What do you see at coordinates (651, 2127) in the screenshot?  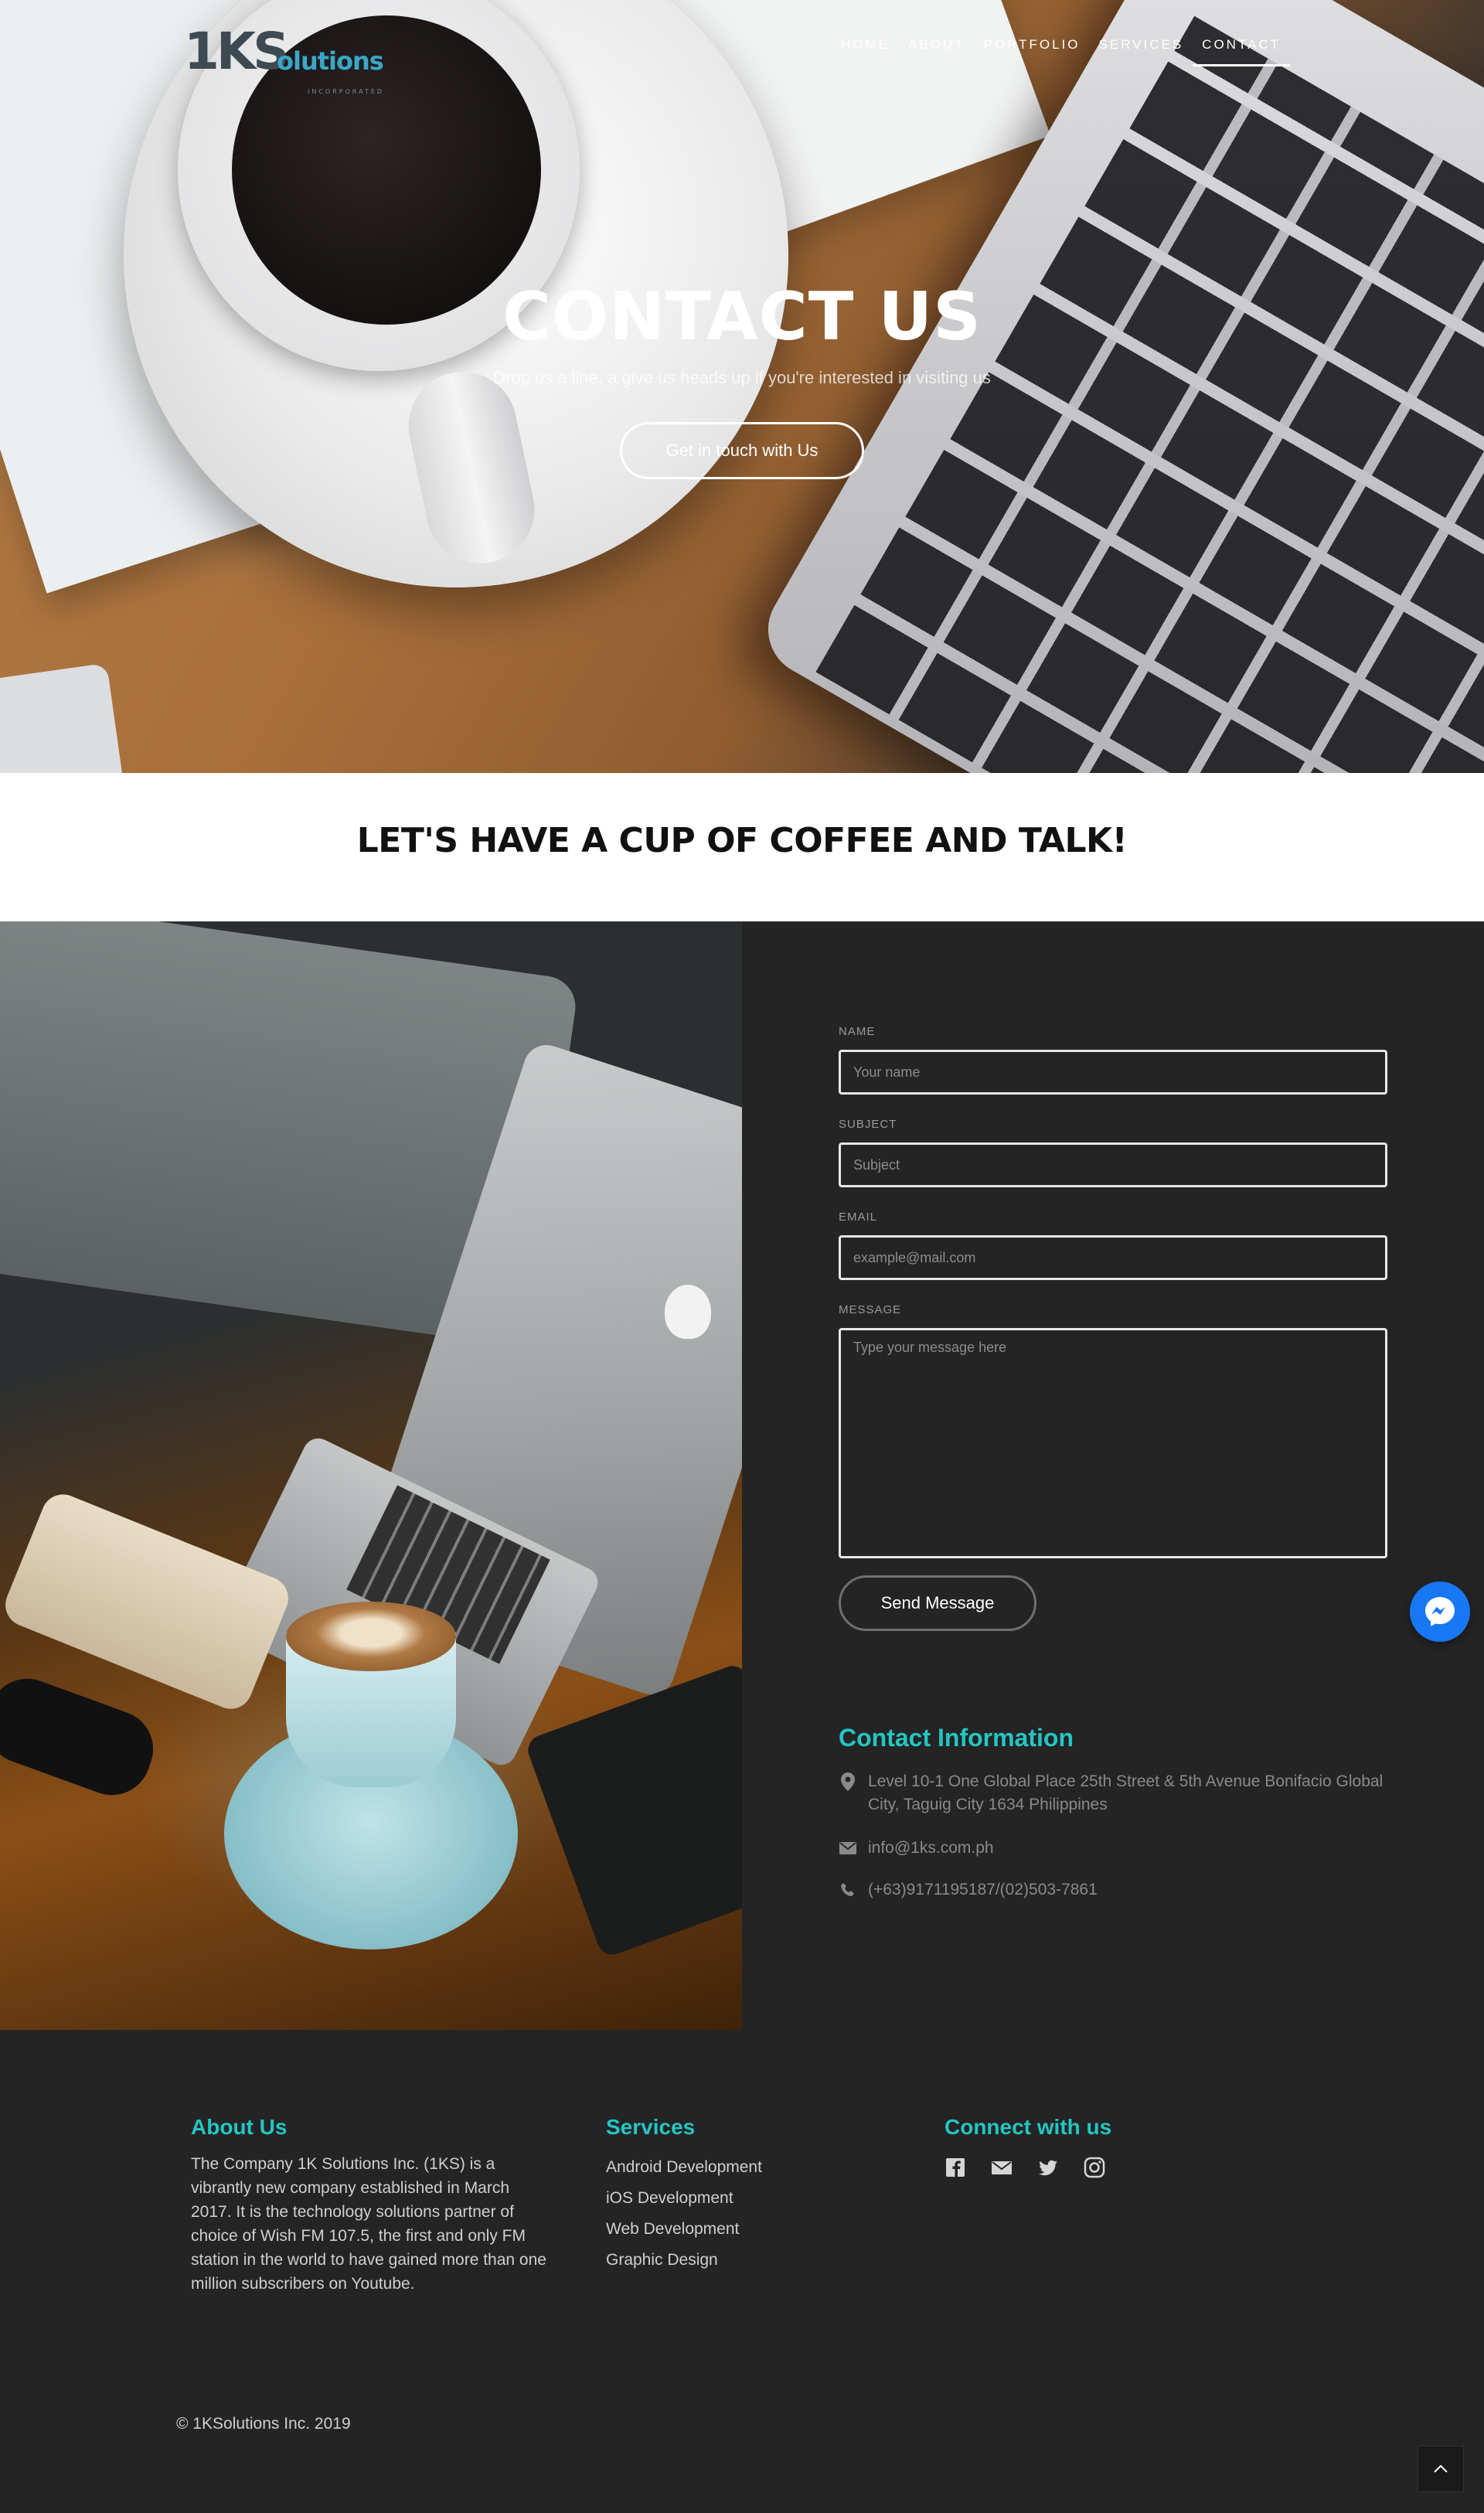 I see `services-title: Services` at bounding box center [651, 2127].